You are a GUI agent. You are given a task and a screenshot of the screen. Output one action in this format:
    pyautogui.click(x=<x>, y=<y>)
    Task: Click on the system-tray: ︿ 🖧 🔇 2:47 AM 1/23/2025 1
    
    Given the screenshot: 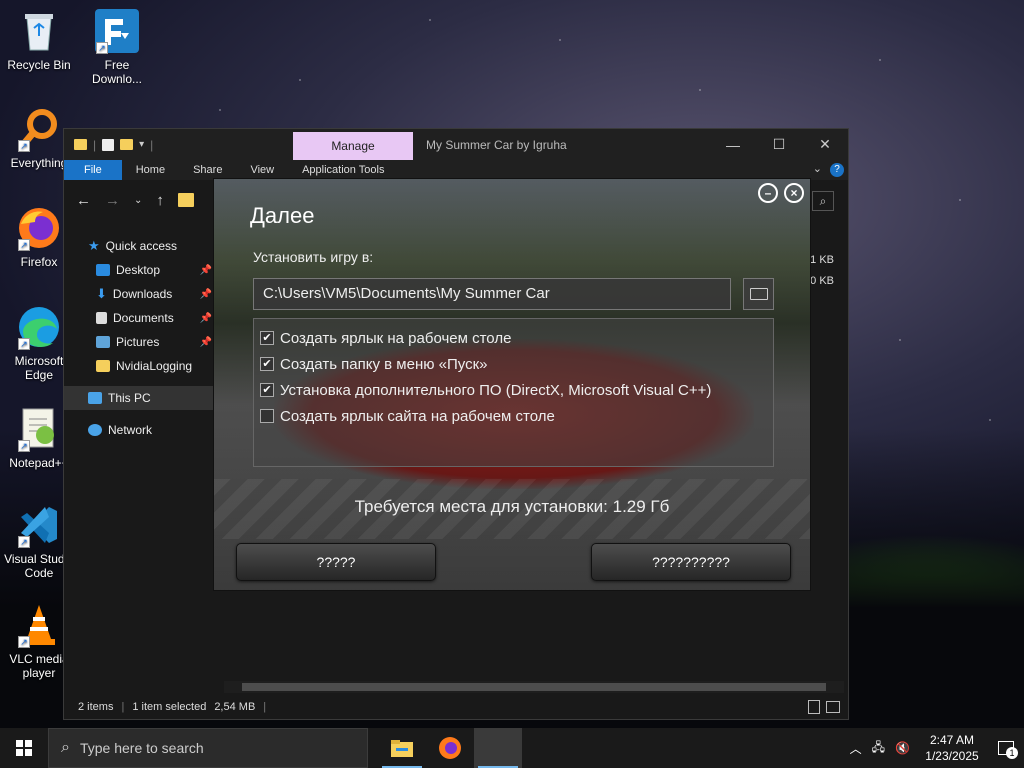 What is the action you would take?
    pyautogui.click(x=937, y=748)
    